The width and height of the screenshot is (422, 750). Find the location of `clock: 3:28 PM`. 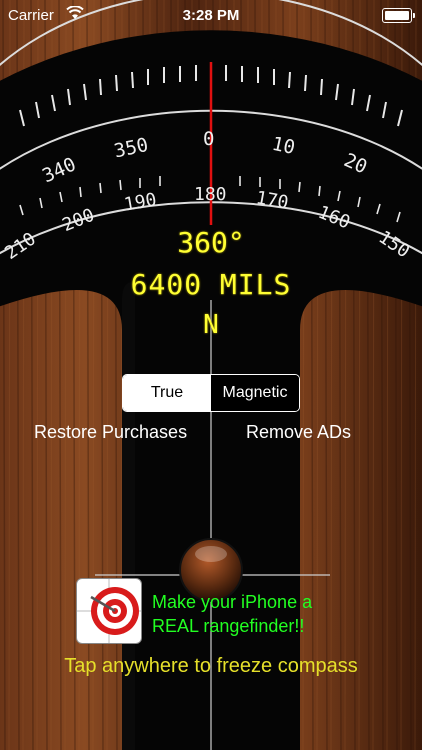

clock: 3:28 PM is located at coordinates (211, 15).